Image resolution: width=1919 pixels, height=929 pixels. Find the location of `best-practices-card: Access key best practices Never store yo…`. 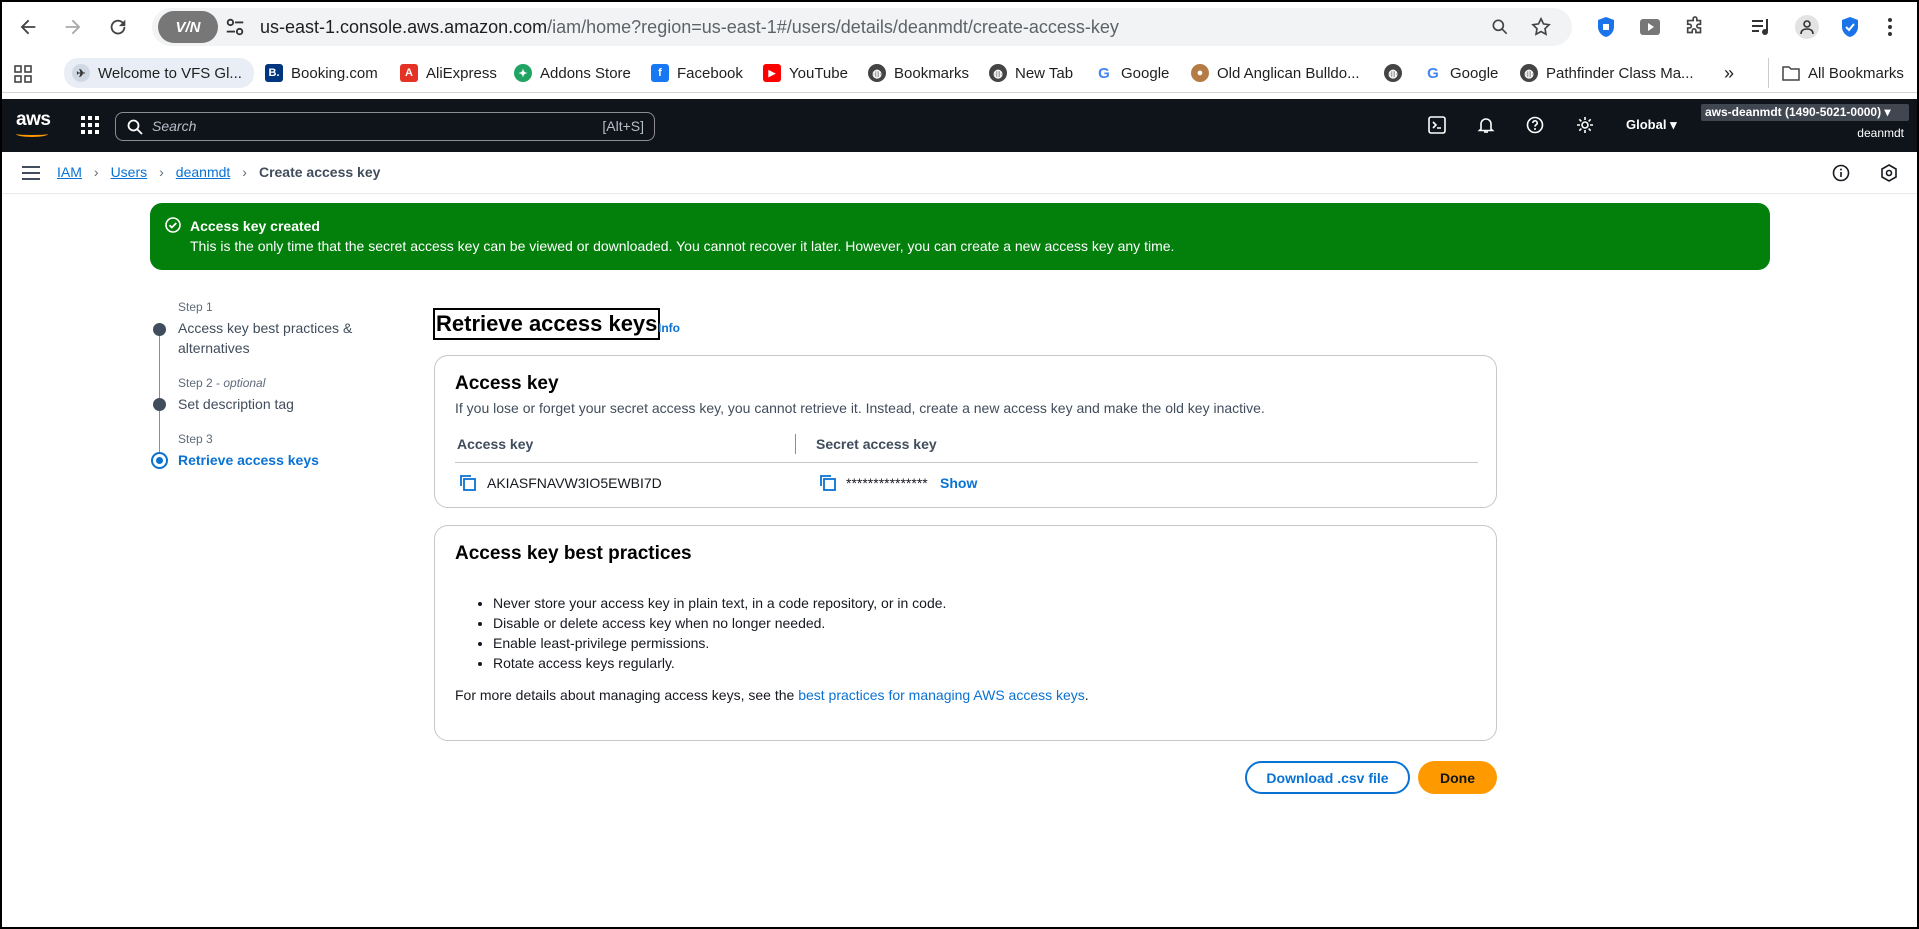

best-practices-card: Access key best practices Never store yo… is located at coordinates (965, 633).